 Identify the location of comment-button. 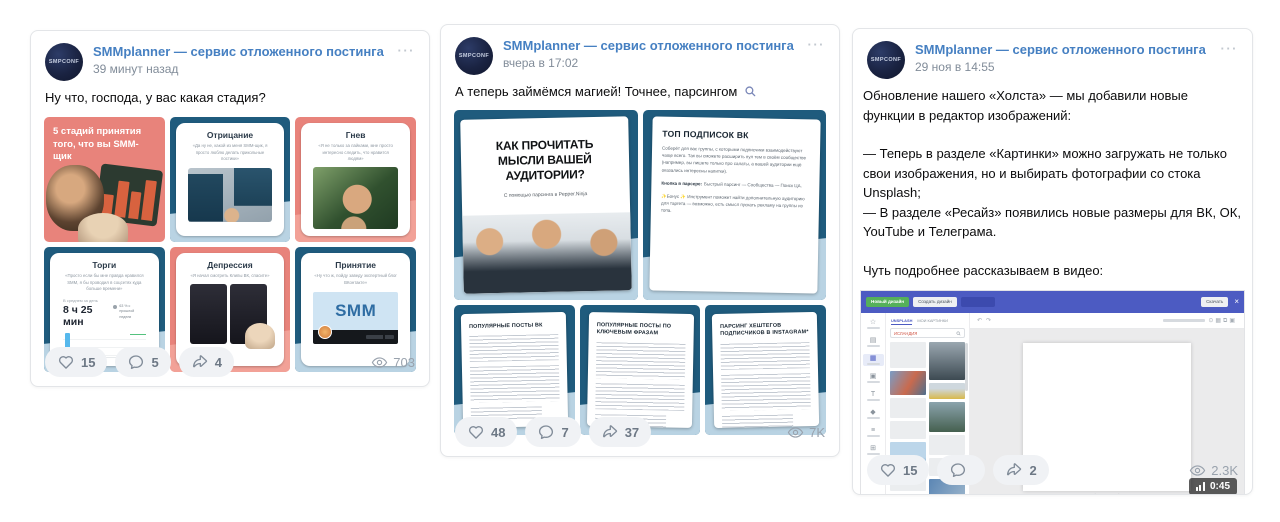
(961, 470).